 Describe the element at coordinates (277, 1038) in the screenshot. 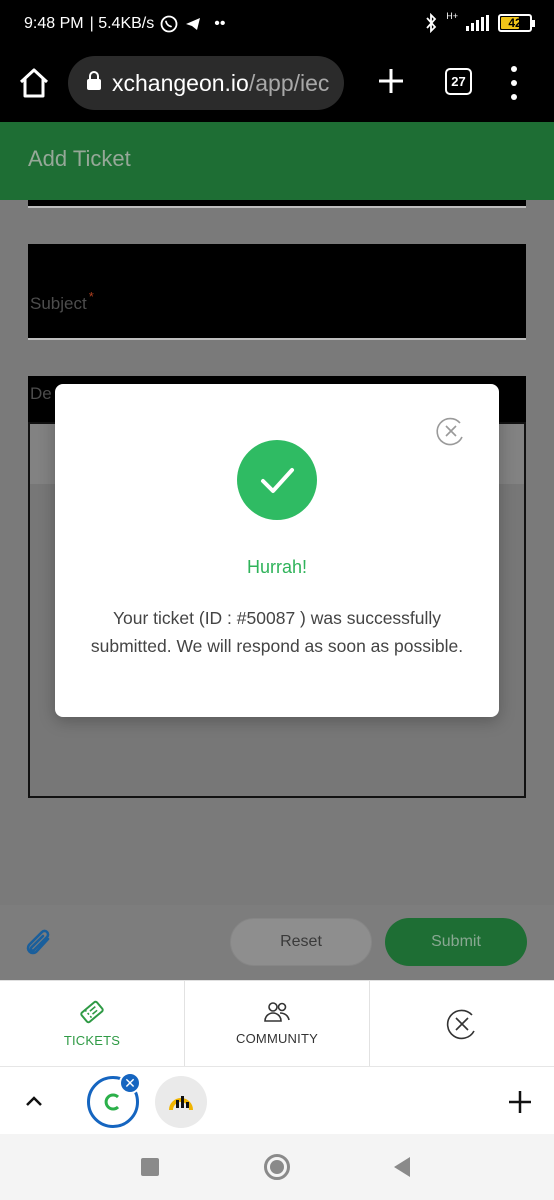

I see `tab-community-label: COMMUNITY` at that location.